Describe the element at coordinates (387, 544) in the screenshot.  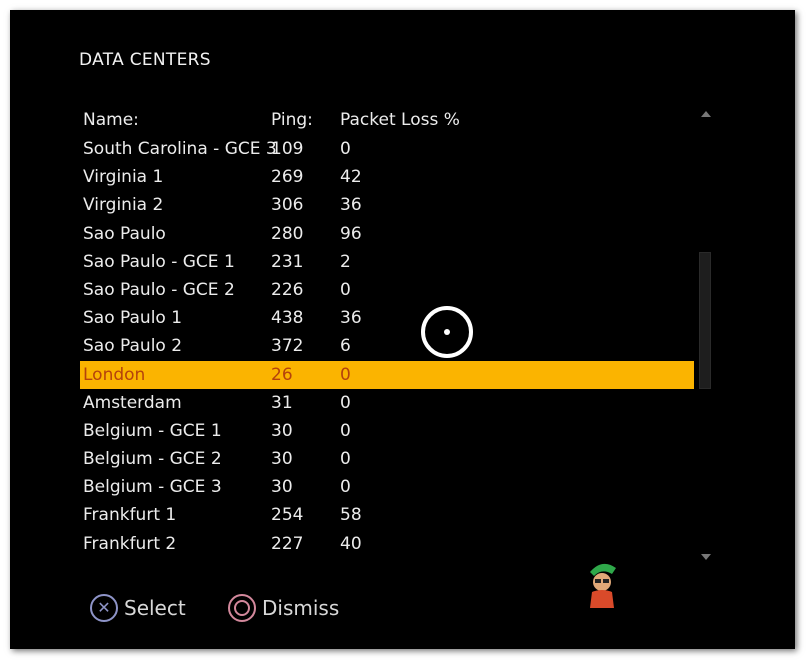
I see `table-row: Frankfurt 2 227 40` at that location.